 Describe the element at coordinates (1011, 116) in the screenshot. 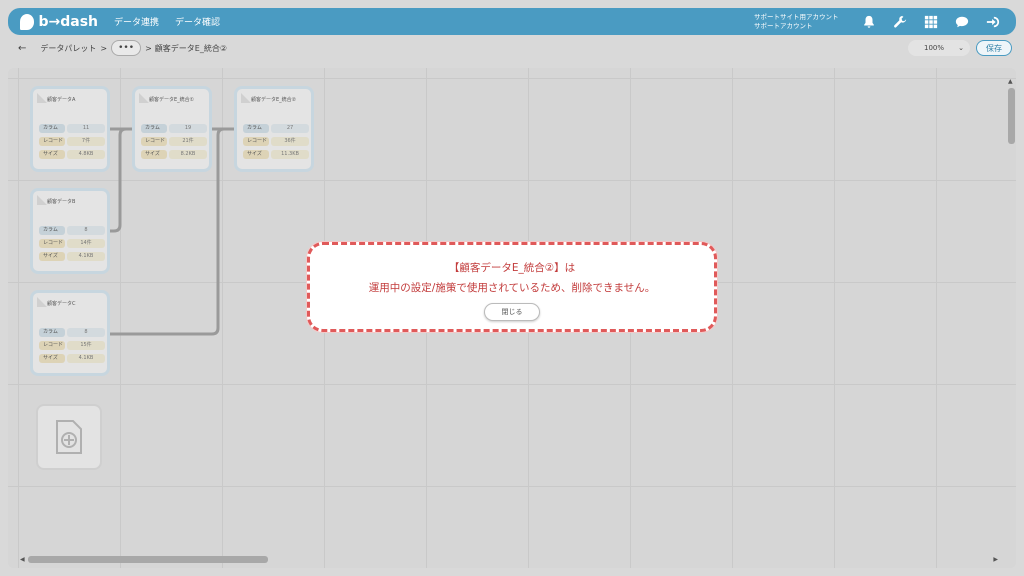

I see `vertical-scroll-thumb` at that location.